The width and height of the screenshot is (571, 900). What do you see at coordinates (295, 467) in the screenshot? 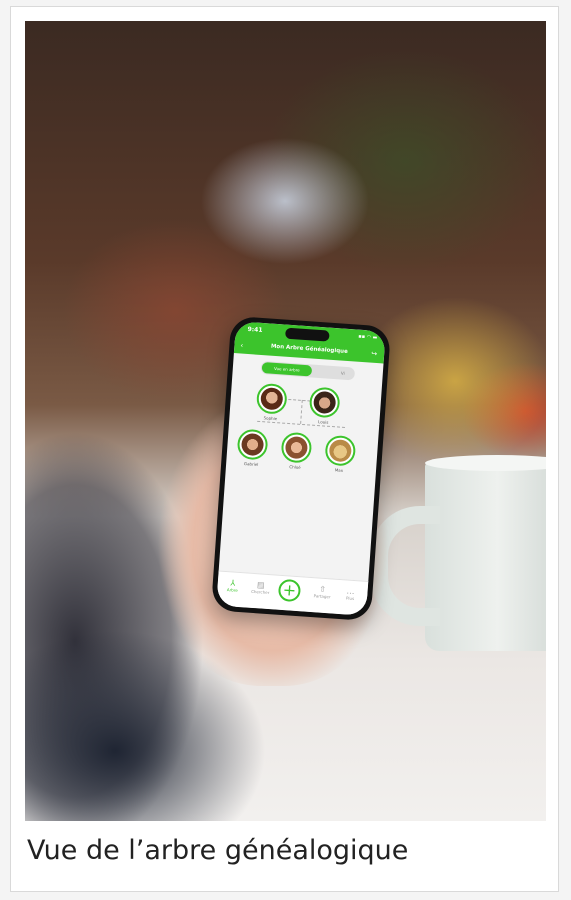
I see `person-name: Chloé` at bounding box center [295, 467].